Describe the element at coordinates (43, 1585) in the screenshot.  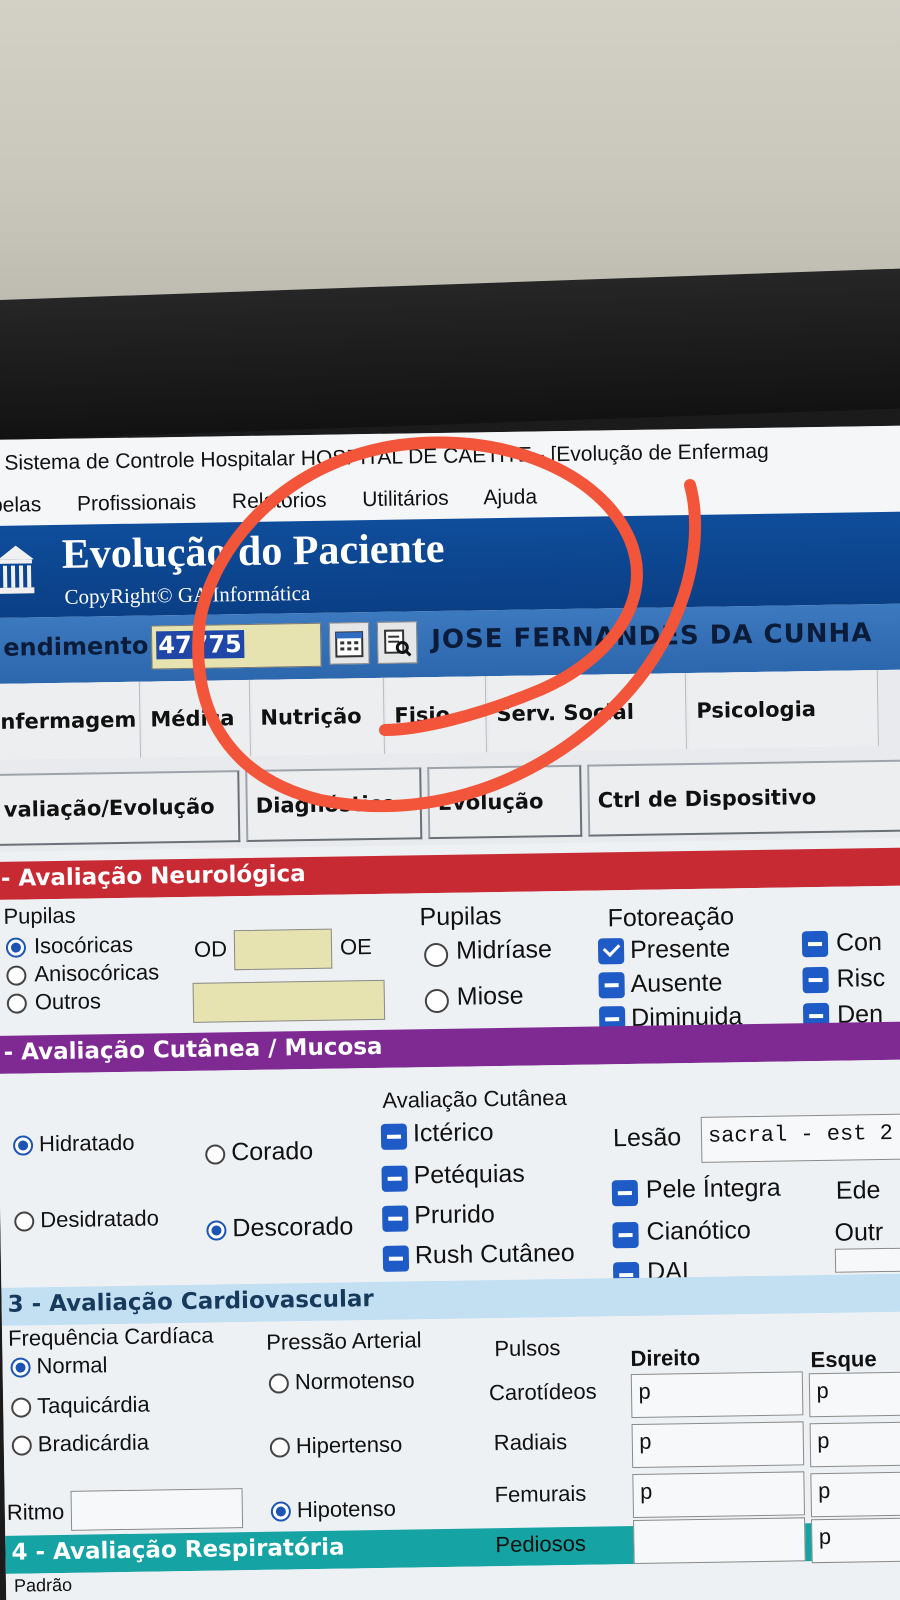
I see `padrao-label: Padrão` at that location.